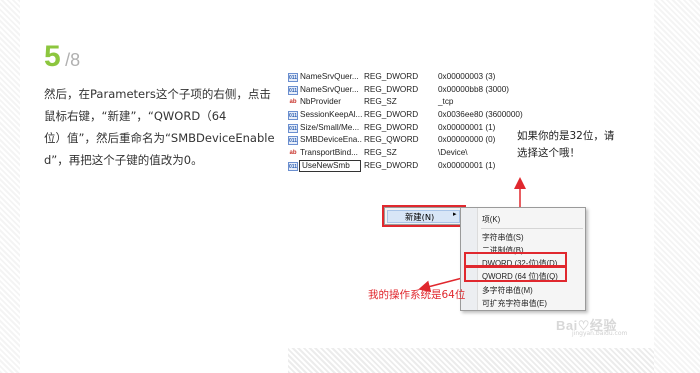 Image resolution: width=700 pixels, height=373 pixels. What do you see at coordinates (330, 165) in the screenshot?
I see `registry-value-name-input: UseNewSmb` at bounding box center [330, 165].